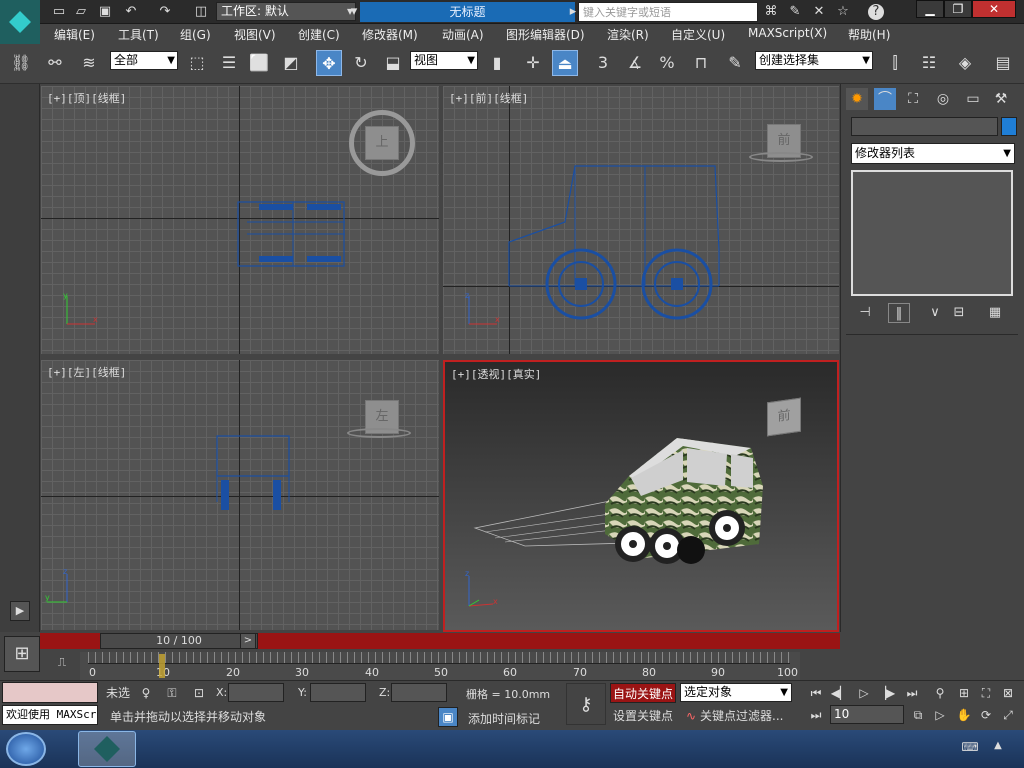  Describe the element at coordinates (1001, 99) in the screenshot. I see `tab-utilities-icon: ⚒` at that location.